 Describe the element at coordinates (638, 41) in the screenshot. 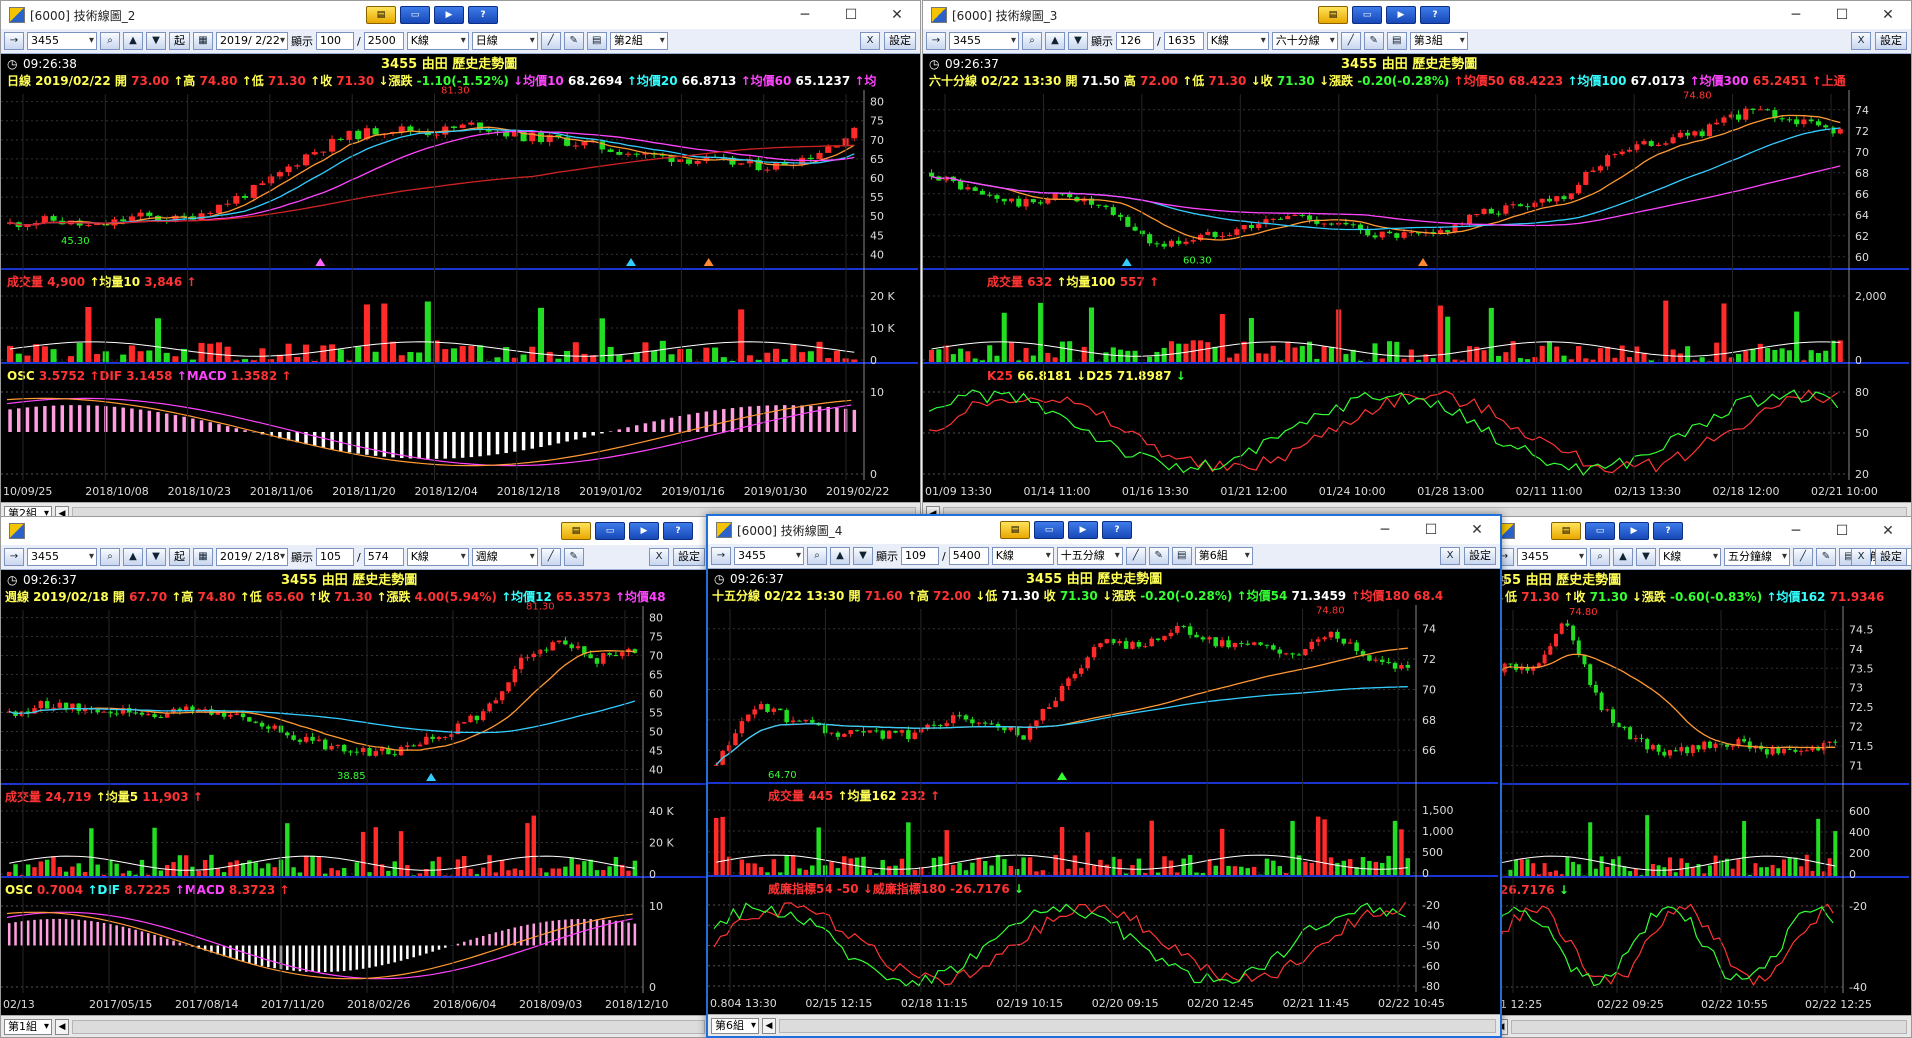

I see `group-select: 第2組` at that location.